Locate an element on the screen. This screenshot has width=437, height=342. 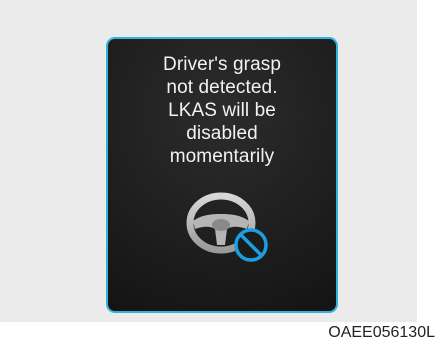
steering-wheel-prohibited-icon is located at coordinates (227, 227).